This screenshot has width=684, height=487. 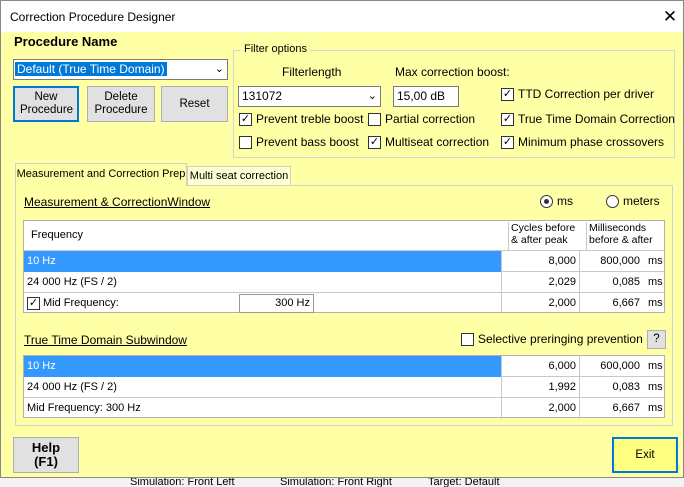 I want to click on delete-procedure-label: Delete Procedure, so click(x=121, y=103).